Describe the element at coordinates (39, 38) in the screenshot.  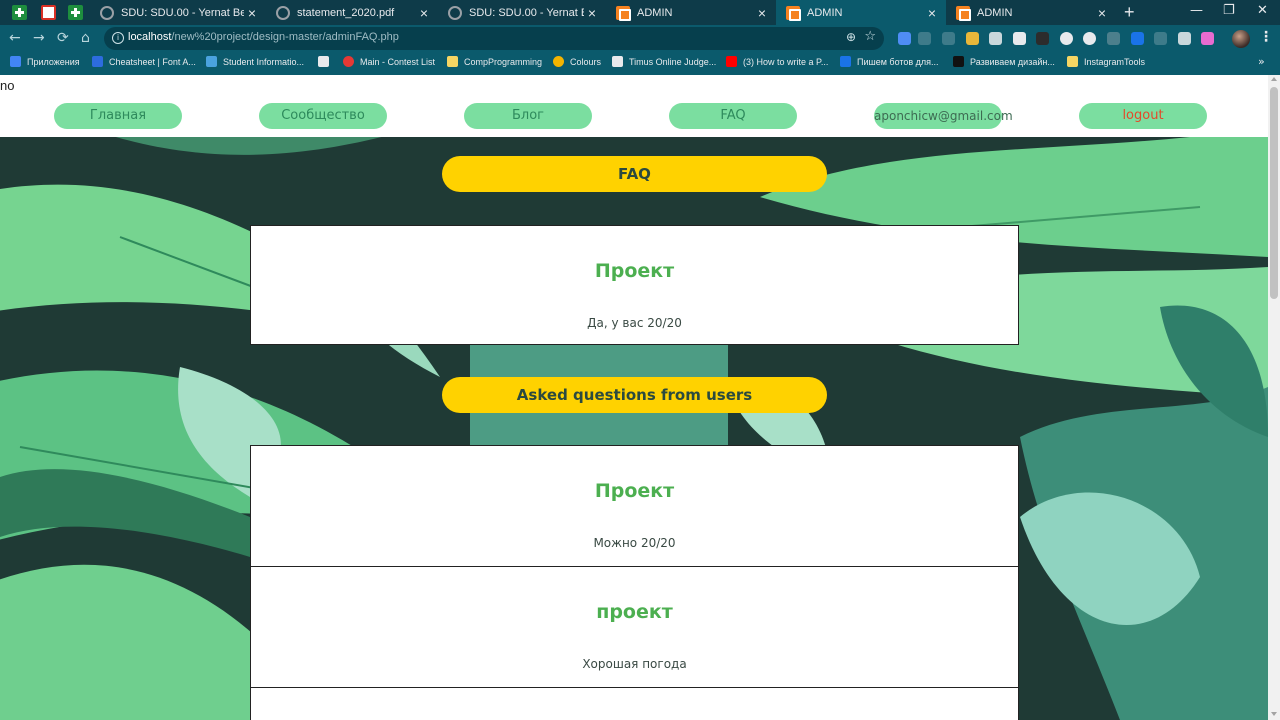
I see `forward-arrow-icon: →` at that location.